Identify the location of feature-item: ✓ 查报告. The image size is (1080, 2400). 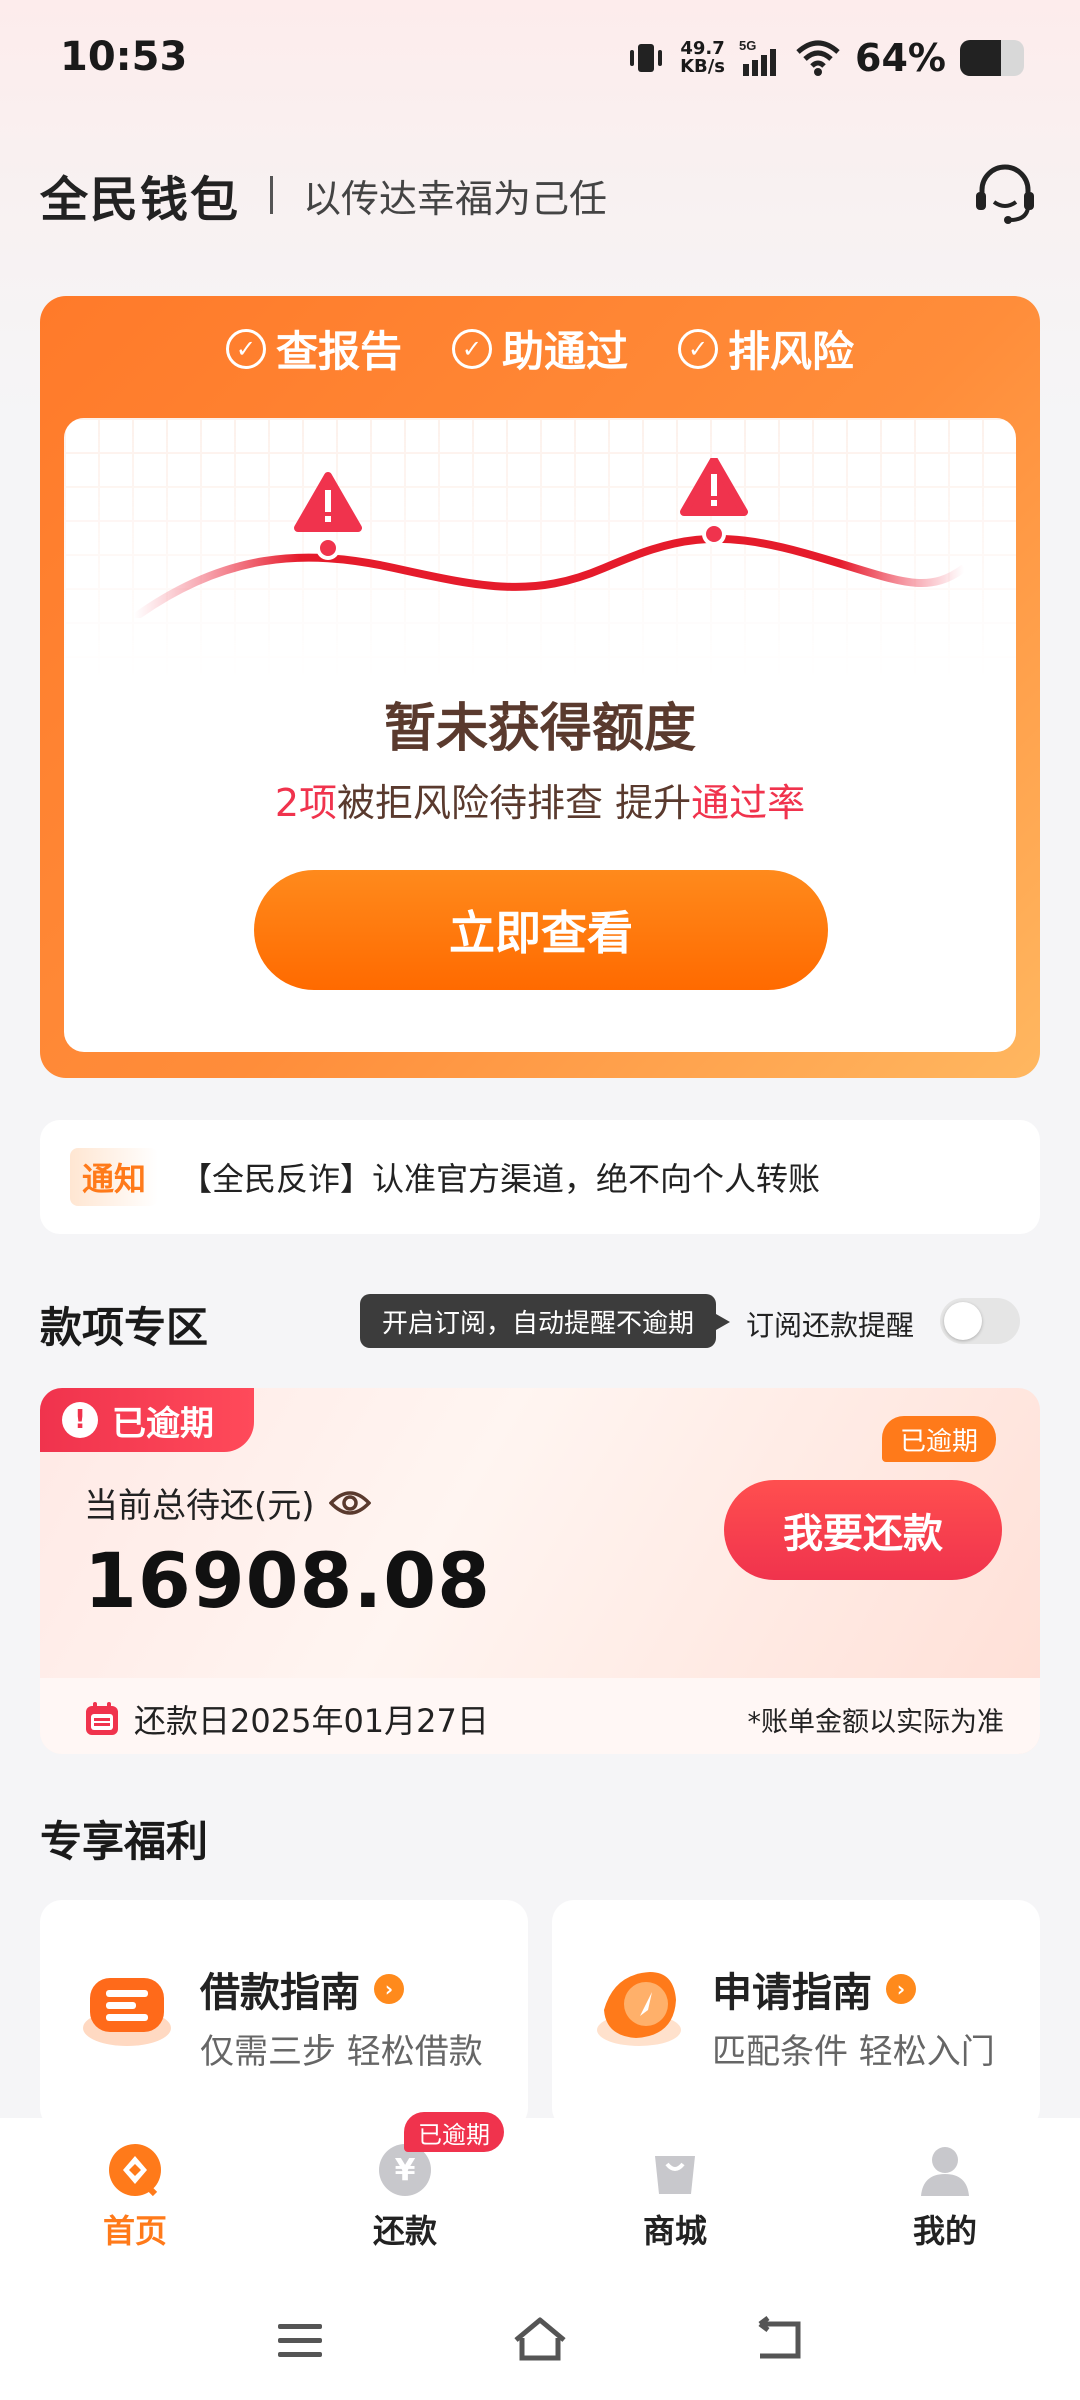
(313, 348).